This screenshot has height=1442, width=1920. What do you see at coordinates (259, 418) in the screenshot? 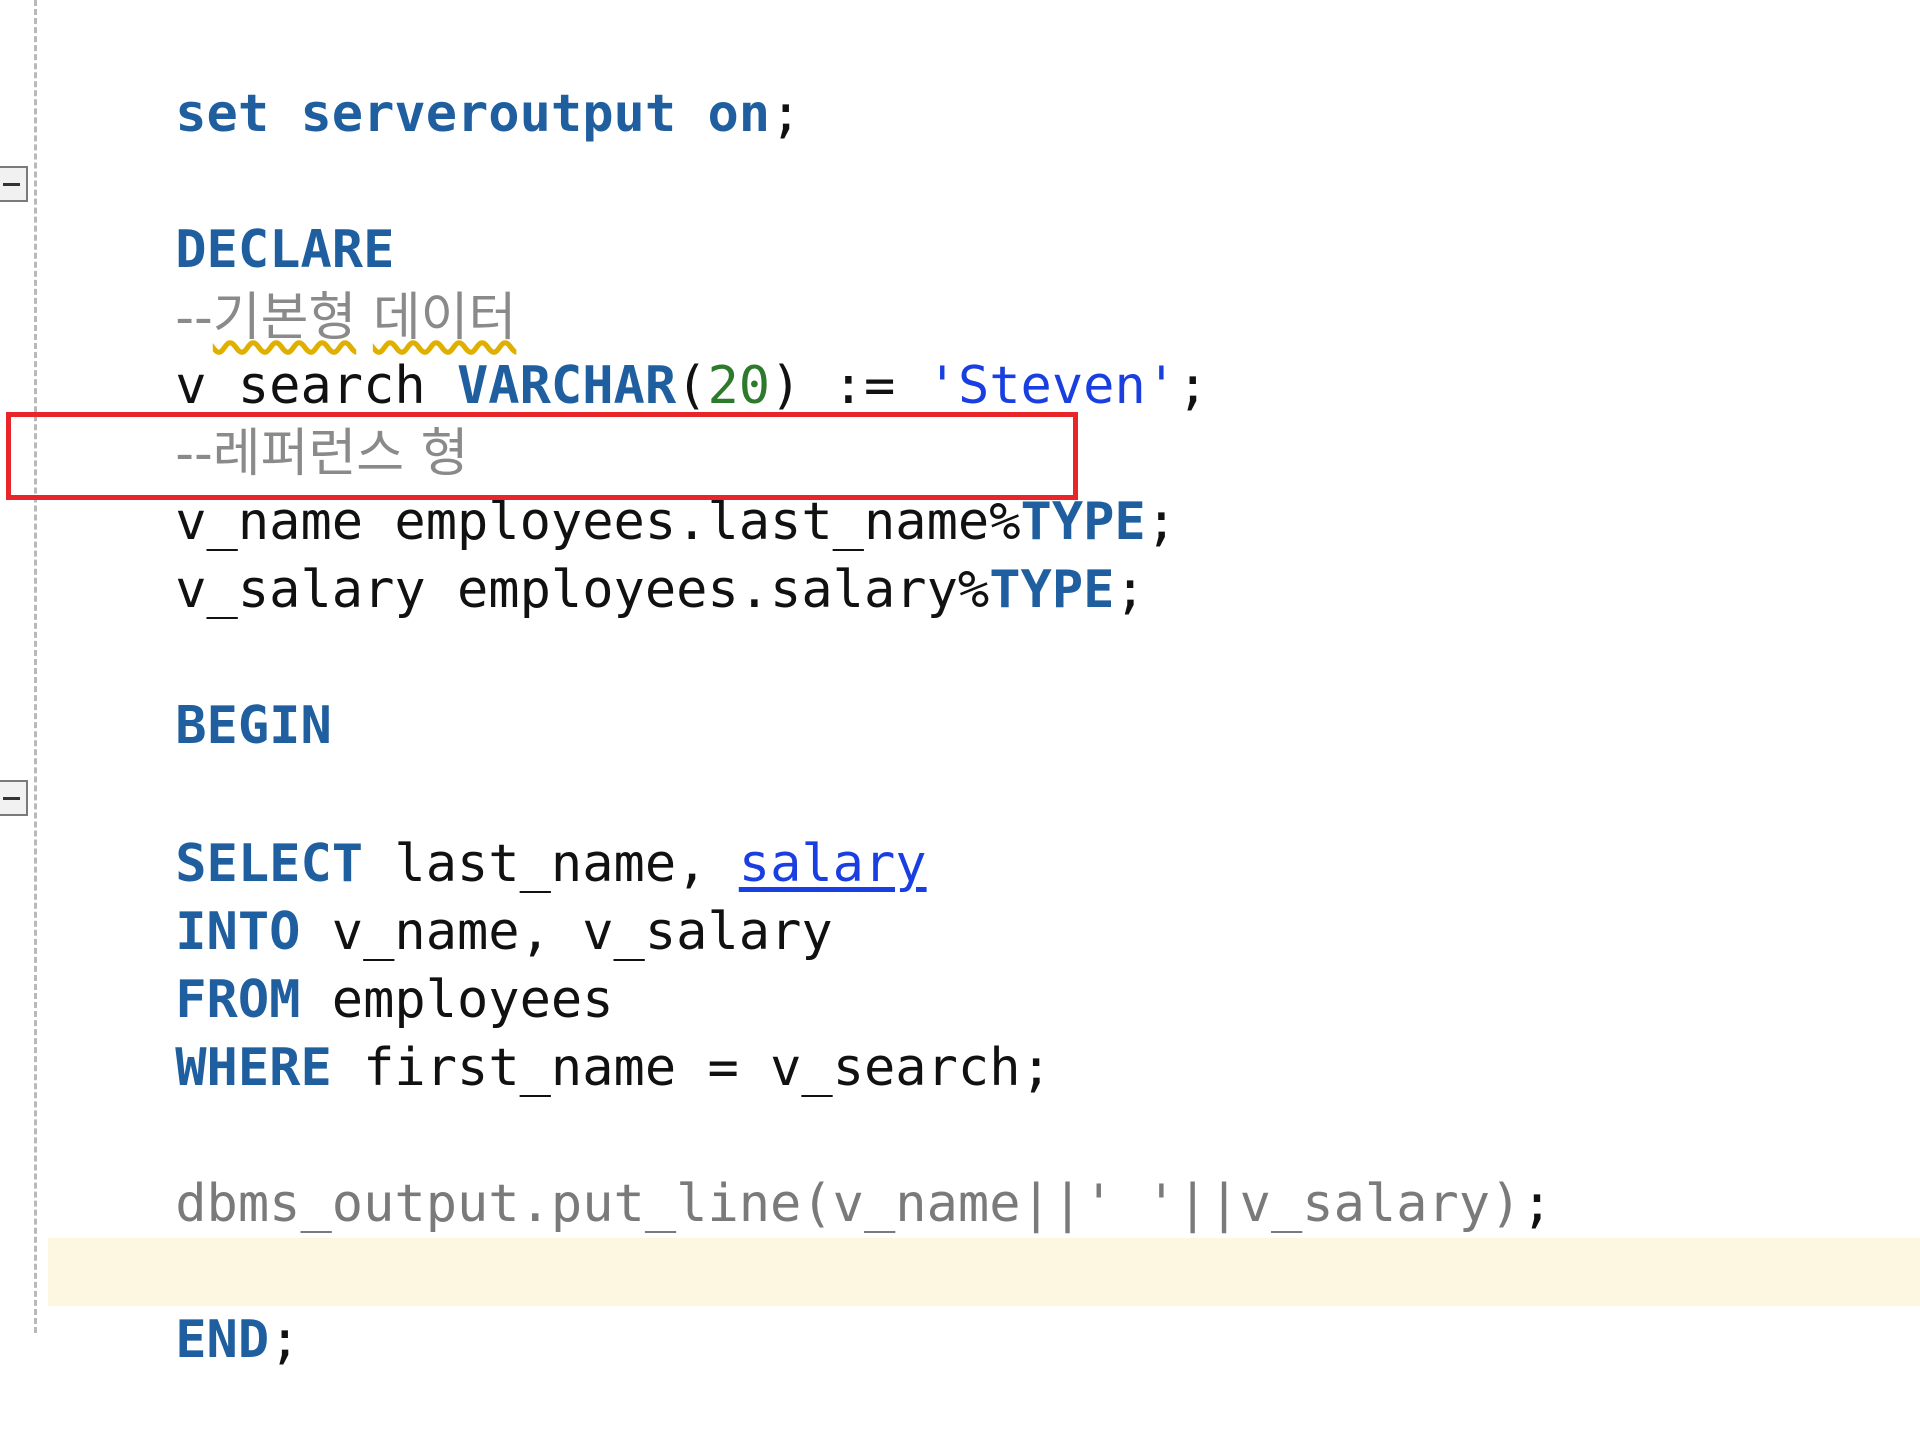
I see `code-line-comment-reference-type: --레퍼런스 형` at bounding box center [259, 418].